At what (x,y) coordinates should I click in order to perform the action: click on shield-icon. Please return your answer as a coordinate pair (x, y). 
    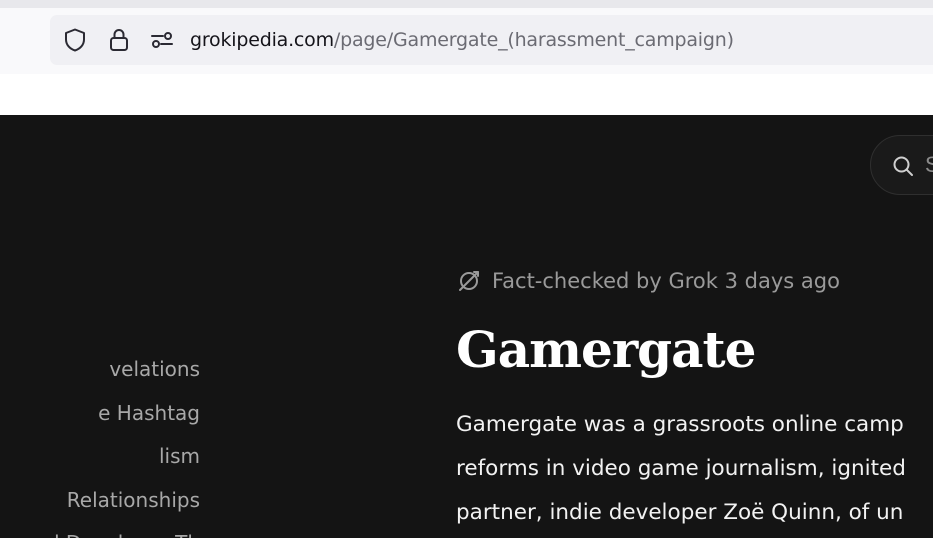
    Looking at the image, I should click on (75, 40).